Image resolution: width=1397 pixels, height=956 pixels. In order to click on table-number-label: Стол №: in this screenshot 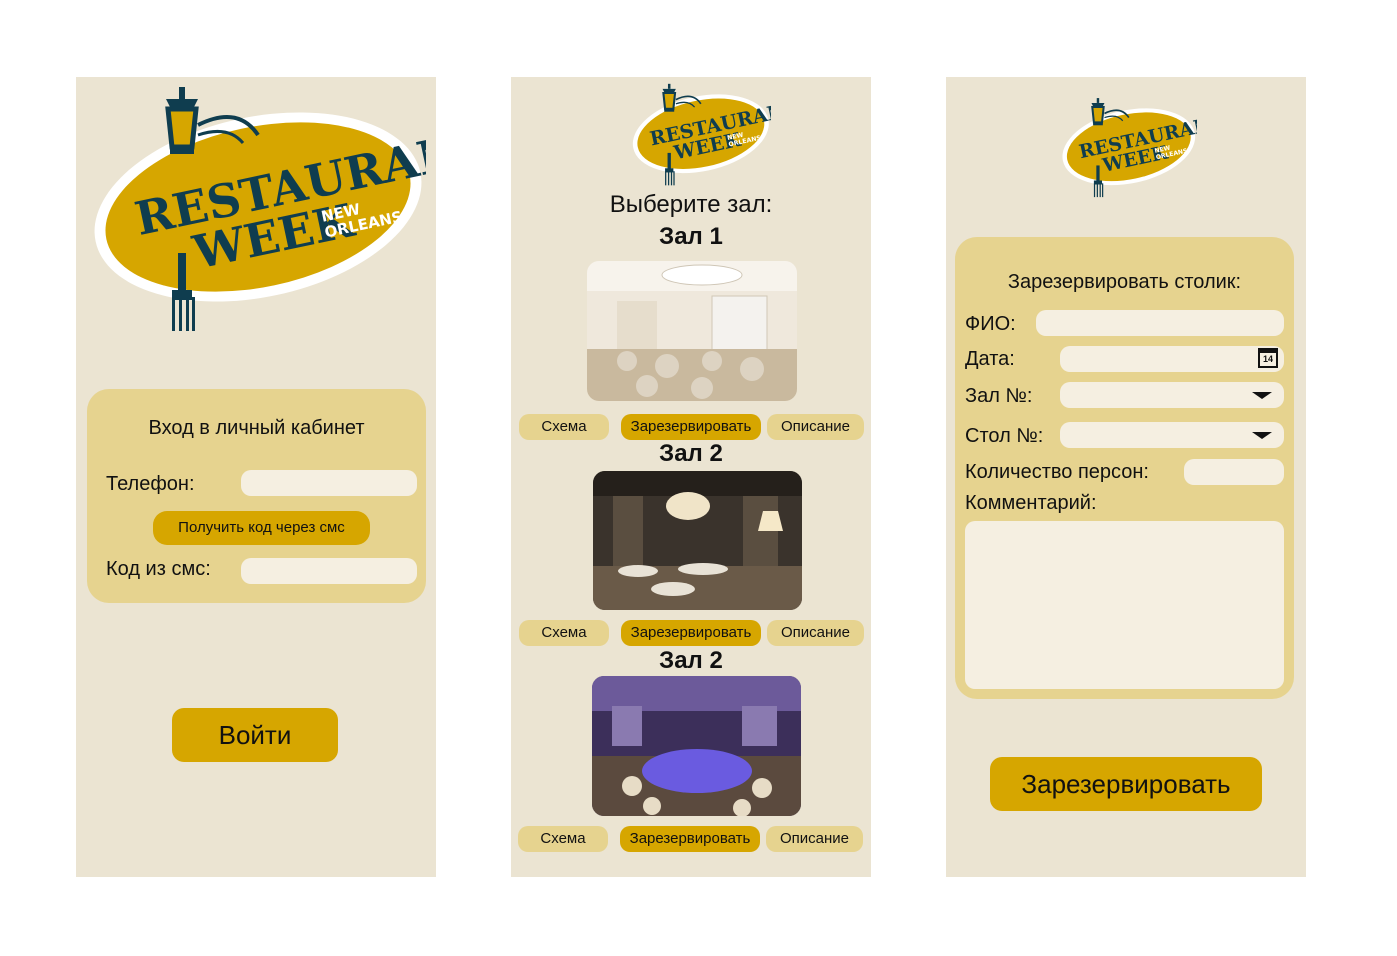, I will do `click(1004, 436)`.